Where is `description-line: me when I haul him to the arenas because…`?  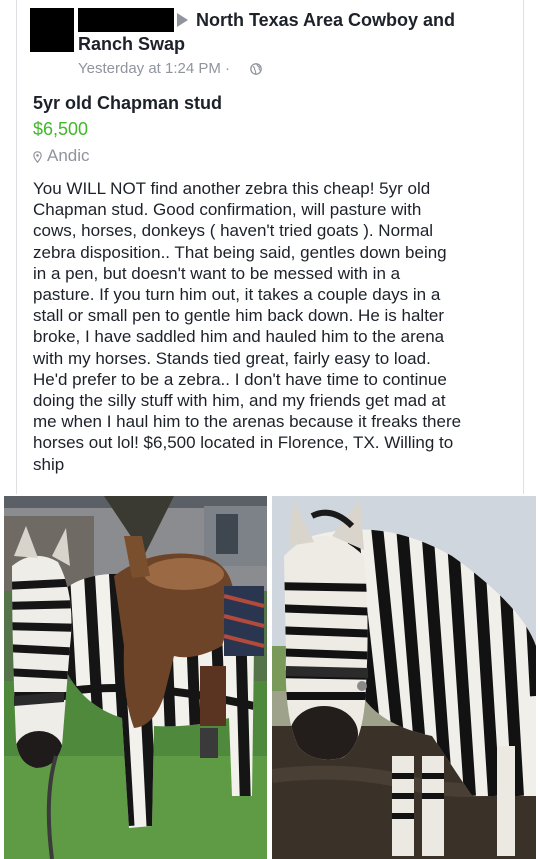 description-line: me when I haul him to the arenas because… is located at coordinates (247, 422).